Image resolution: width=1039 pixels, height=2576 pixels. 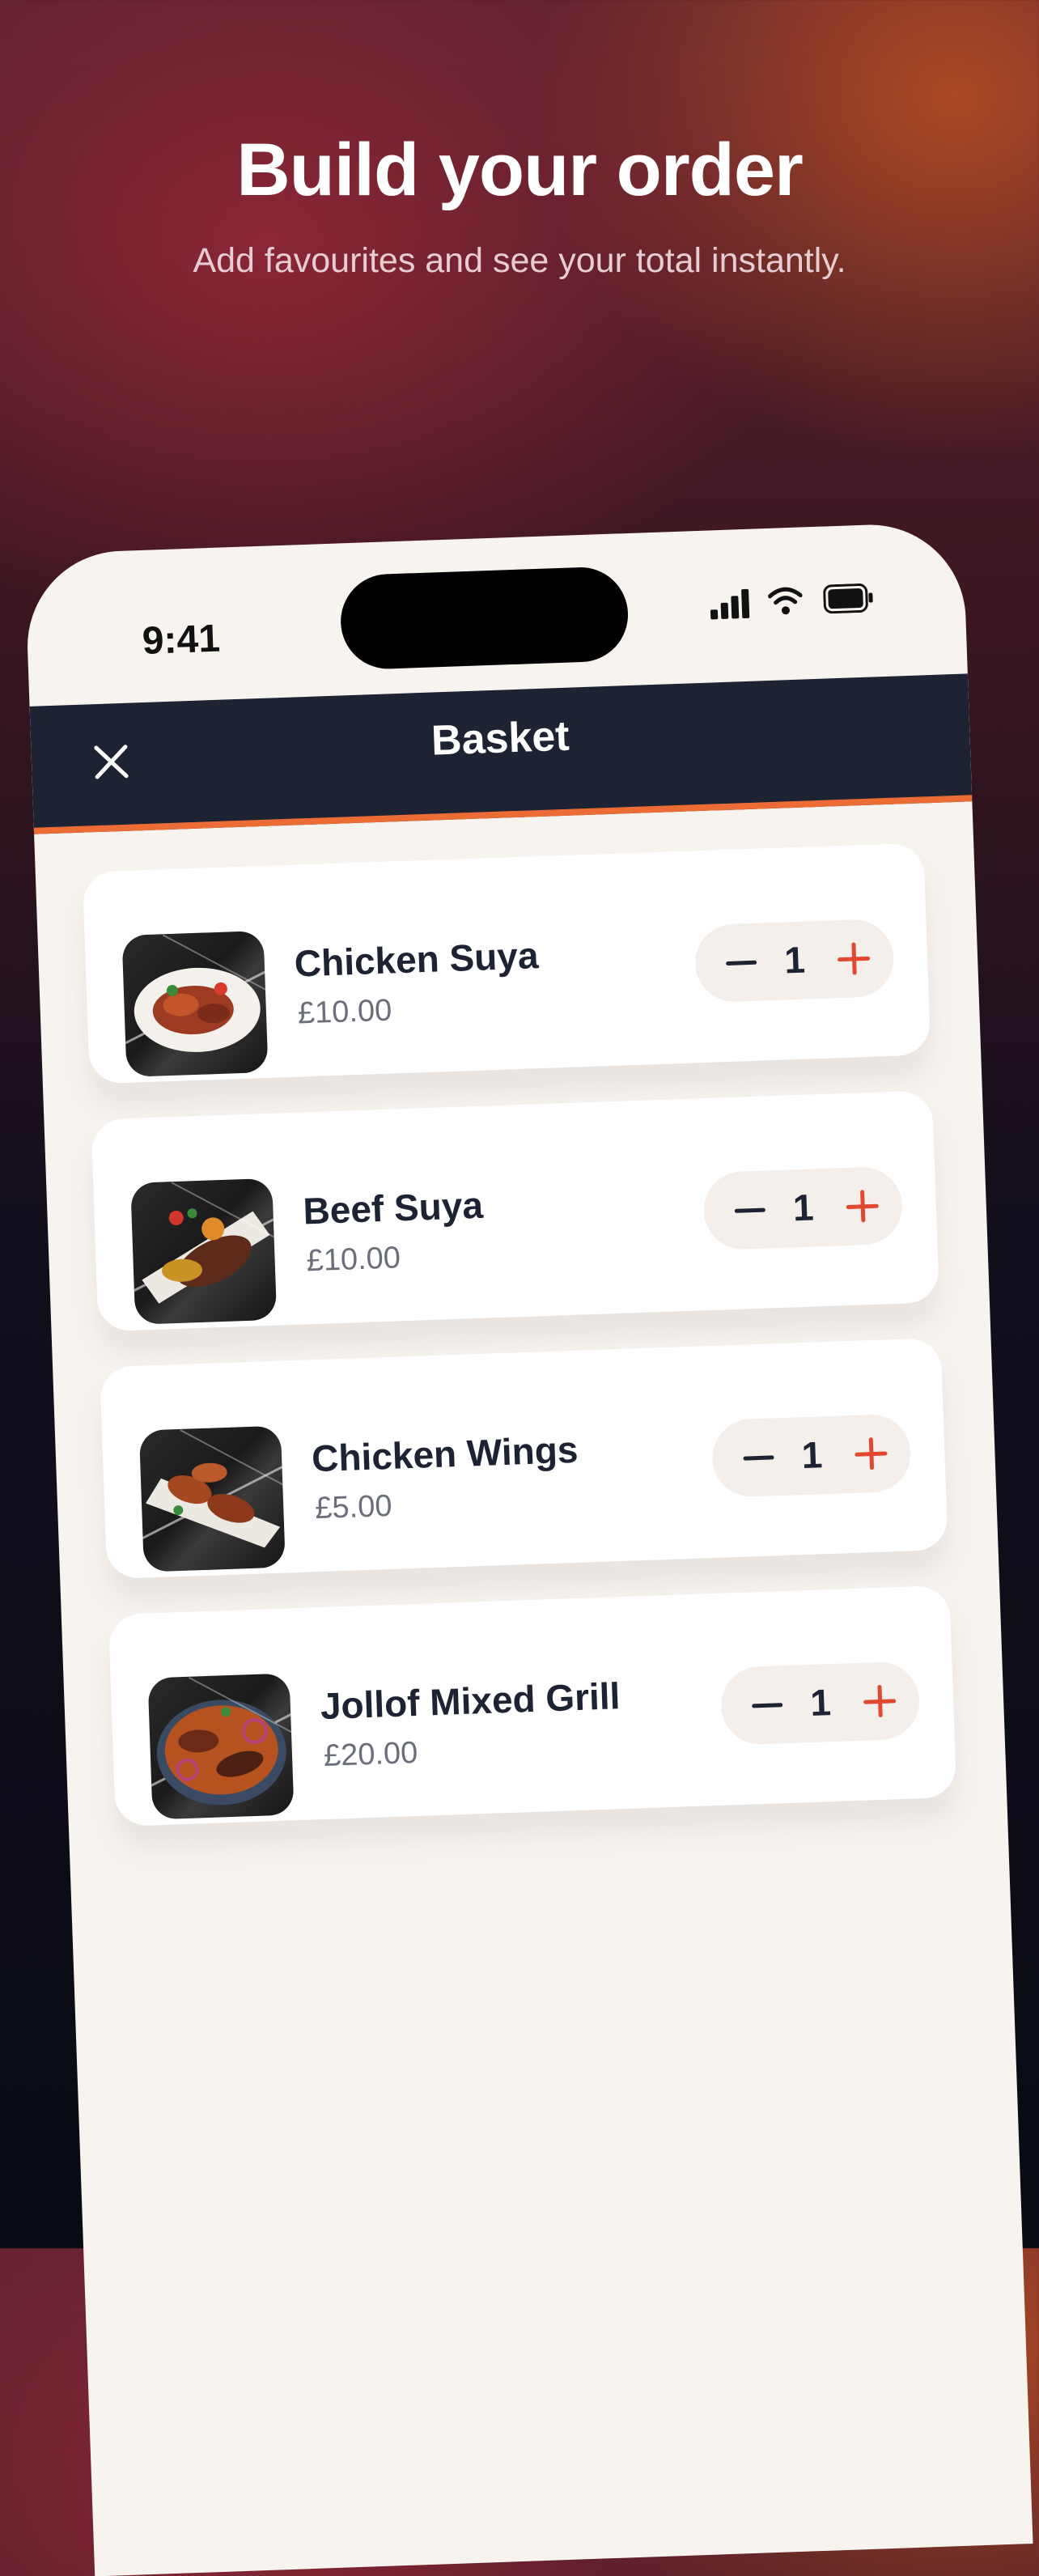 What do you see at coordinates (730, 604) in the screenshot?
I see `signal-icon` at bounding box center [730, 604].